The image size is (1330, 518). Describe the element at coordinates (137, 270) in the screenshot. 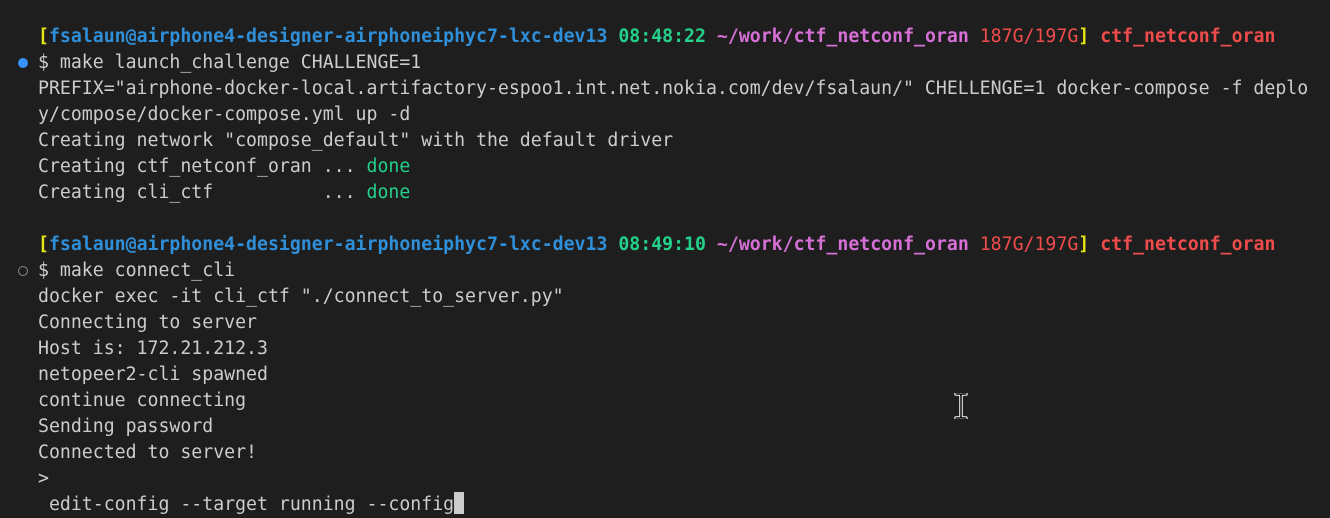

I see `command-line: $ make connect_cli` at that location.